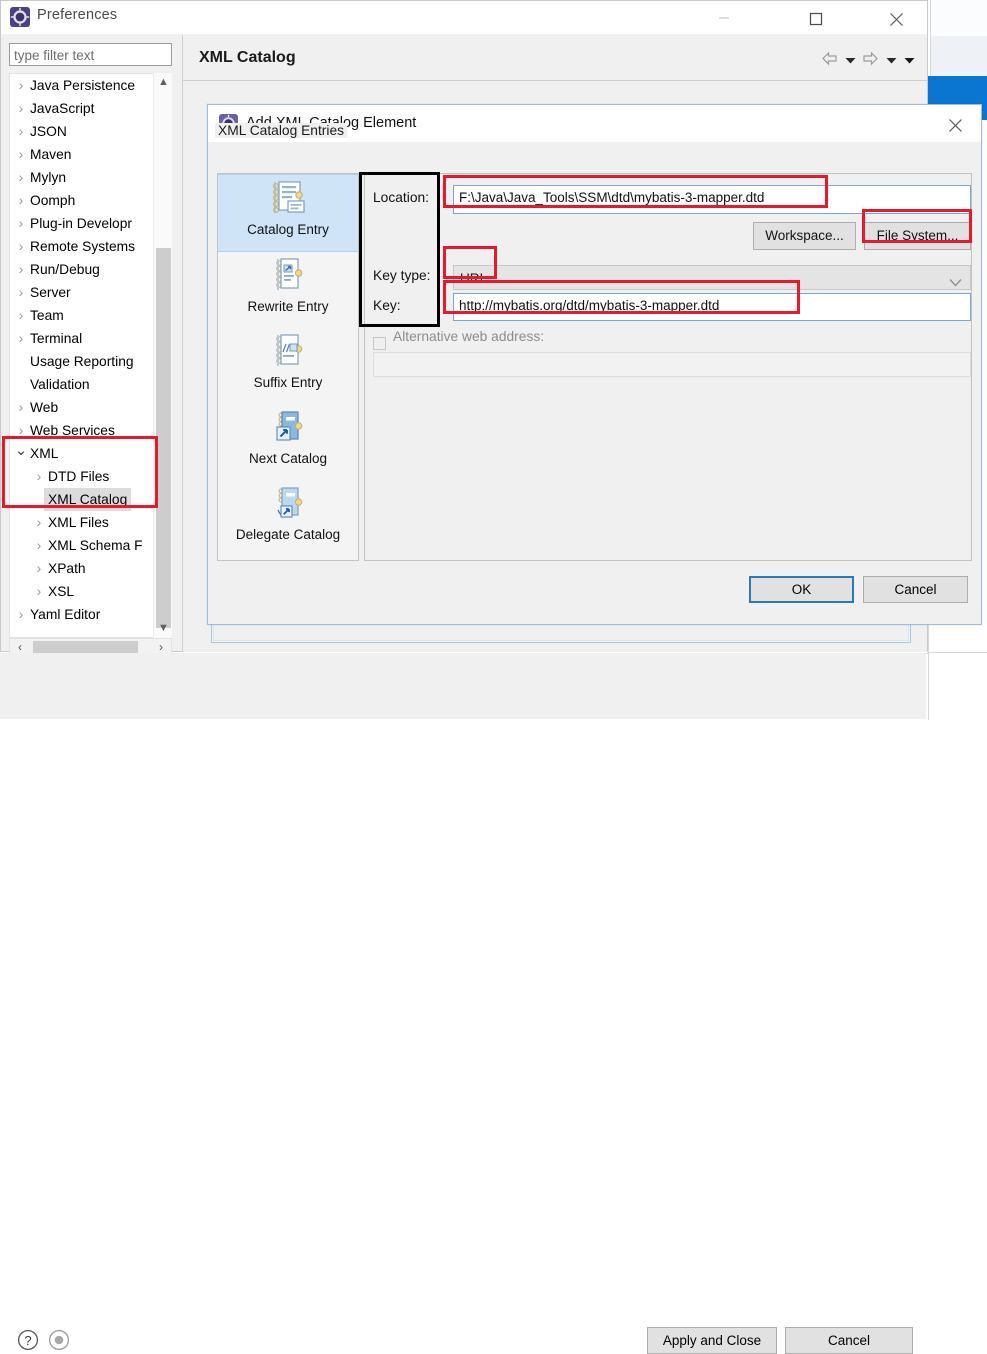 The width and height of the screenshot is (987, 1354). Describe the element at coordinates (955, 124) in the screenshot. I see `dialog-close-icon` at that location.